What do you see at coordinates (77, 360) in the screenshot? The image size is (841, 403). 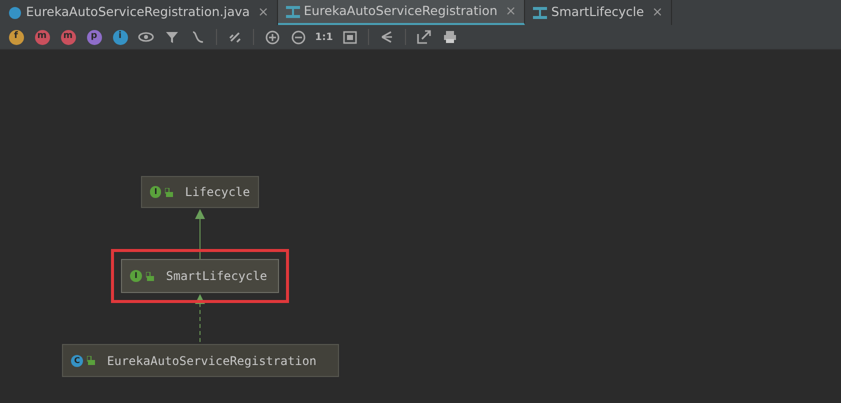 I see `class-icon: C` at bounding box center [77, 360].